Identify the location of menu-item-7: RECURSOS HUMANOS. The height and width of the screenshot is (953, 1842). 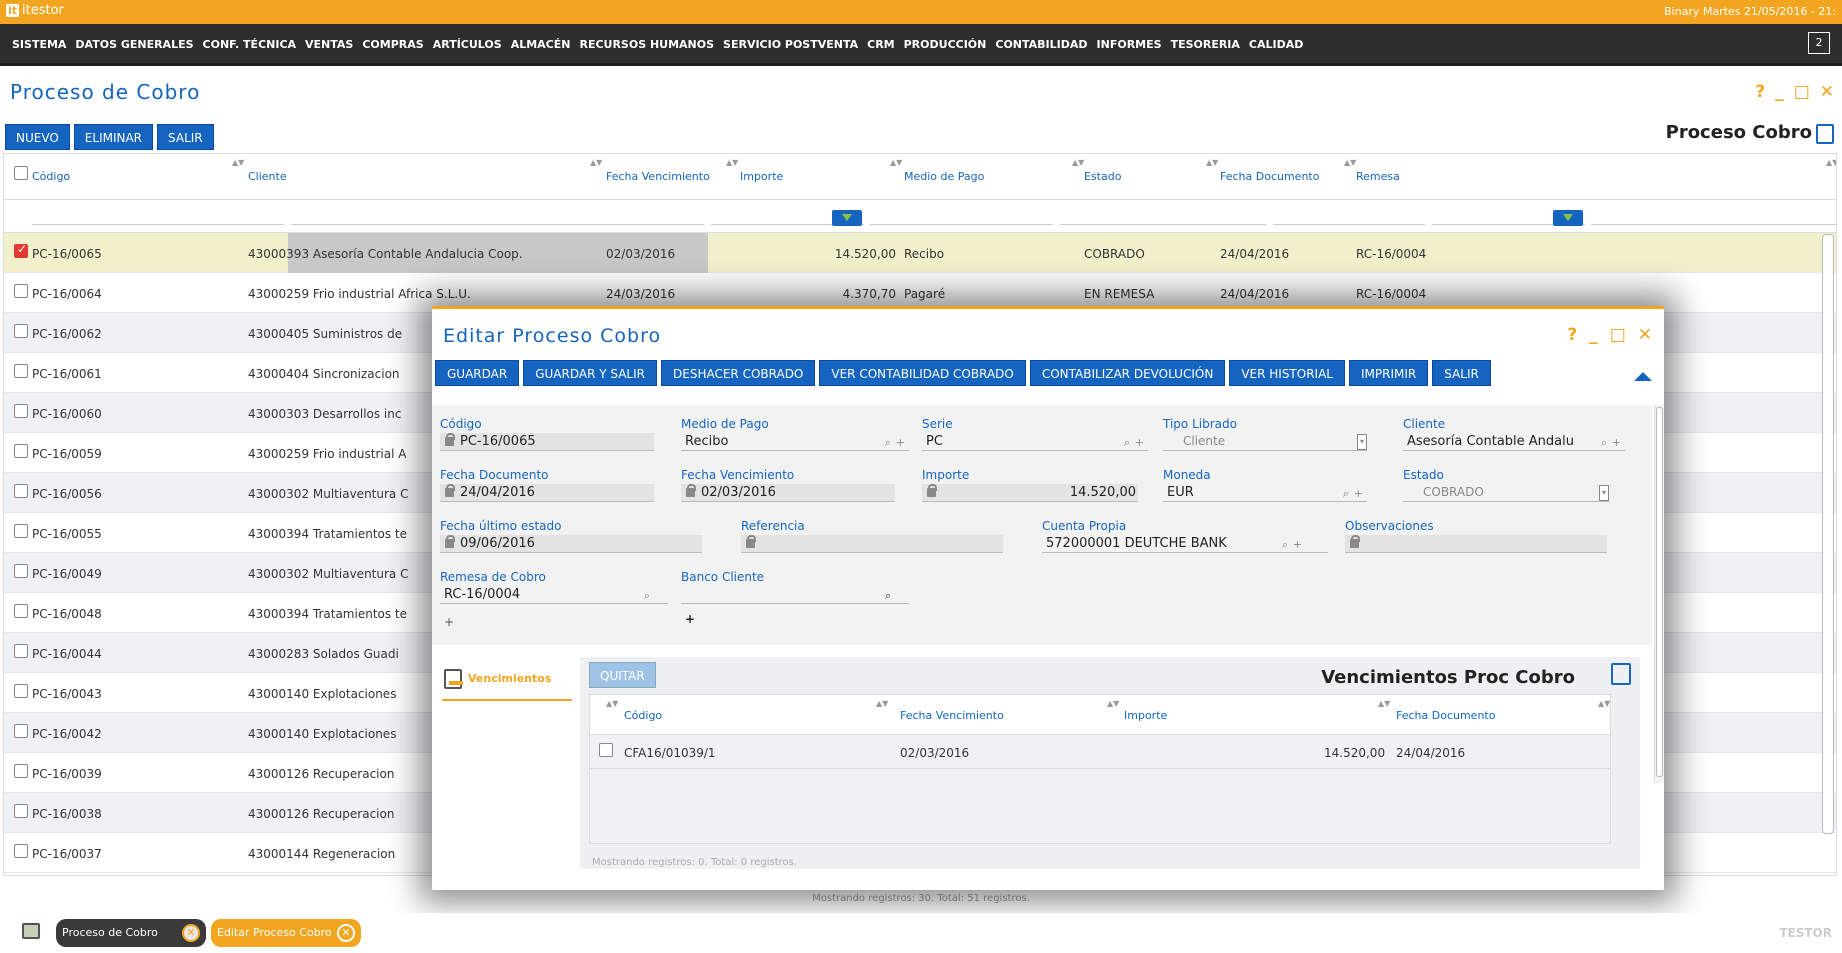
(646, 44).